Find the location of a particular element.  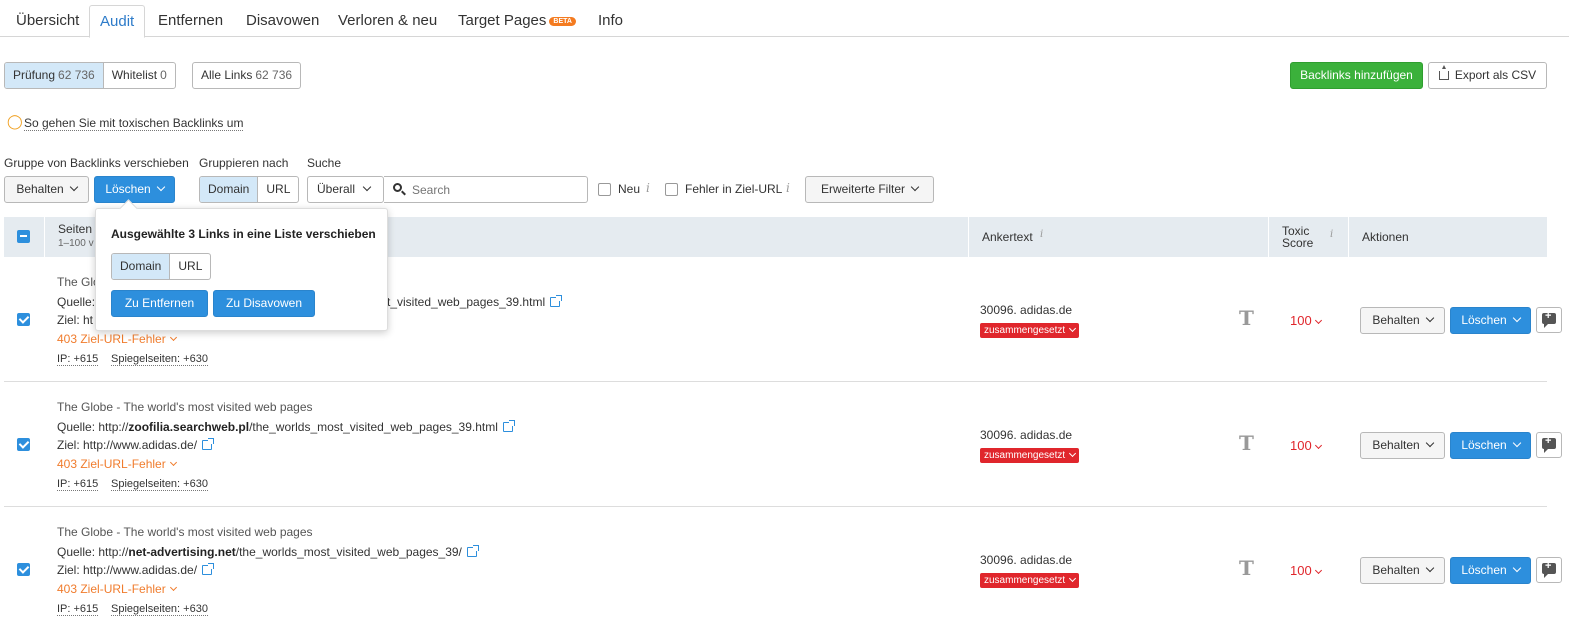

tab-target-pages: Target Pages BETA is located at coordinates (517, 20).